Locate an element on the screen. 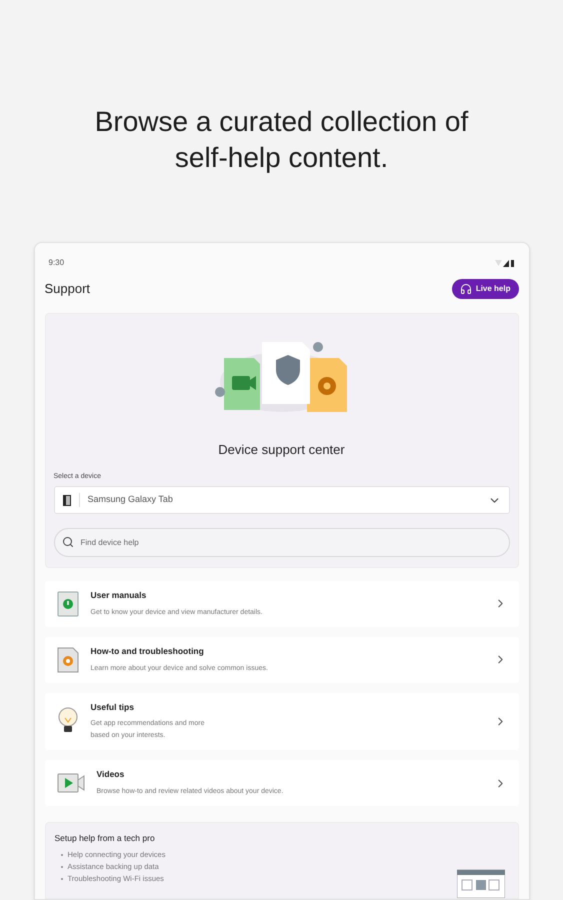  section-title: Device support center is located at coordinates (281, 450).